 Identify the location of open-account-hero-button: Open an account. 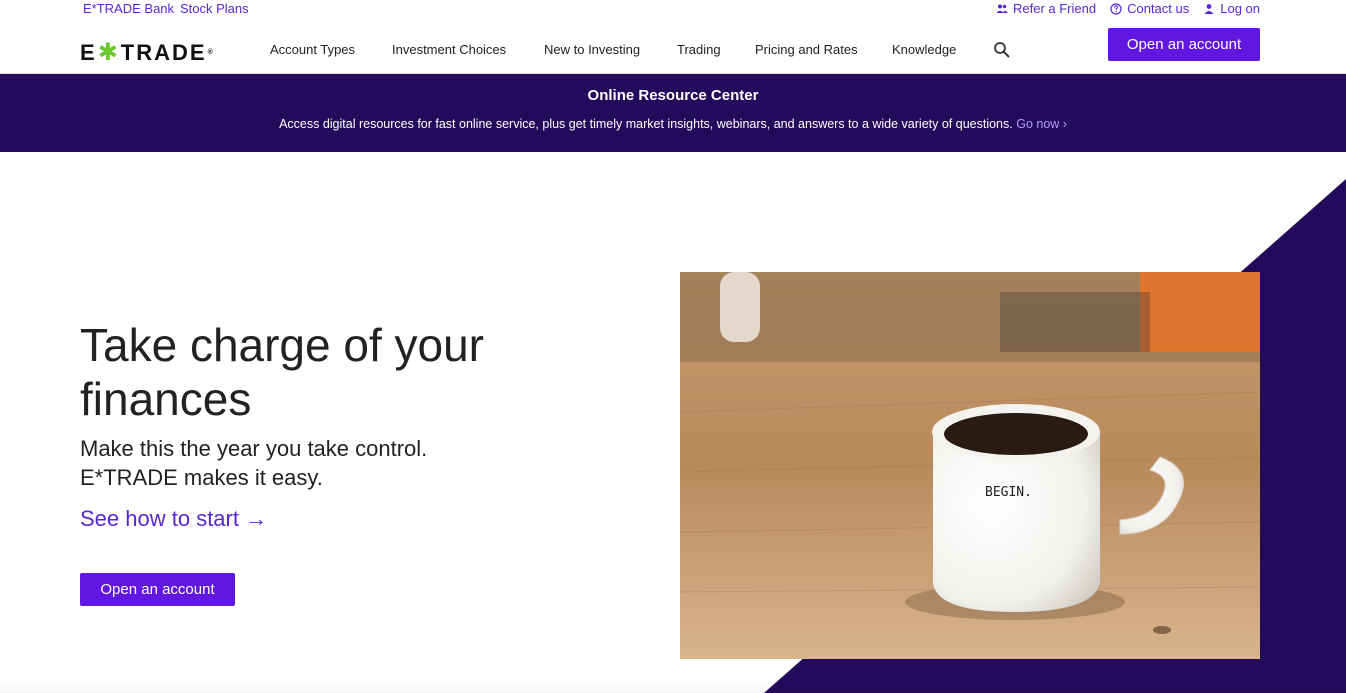
(157, 589).